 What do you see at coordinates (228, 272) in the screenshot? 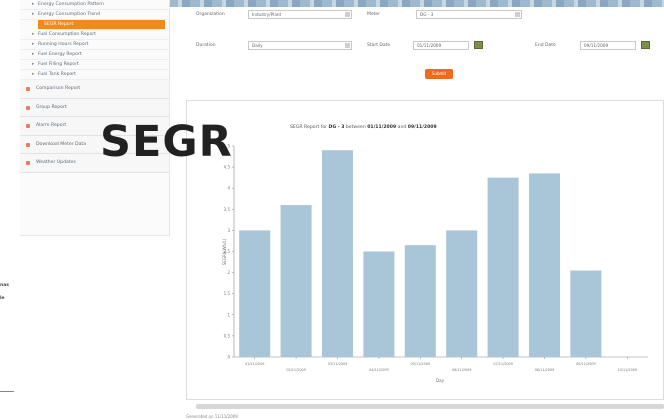
I see `y-tick-label: 2` at bounding box center [228, 272].